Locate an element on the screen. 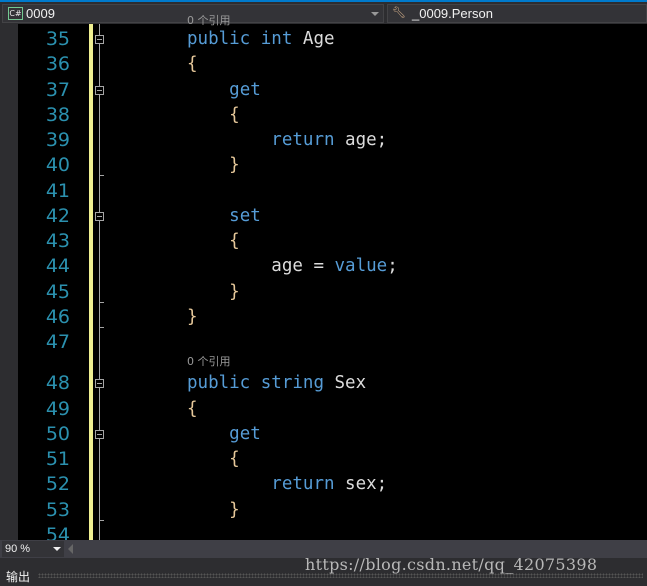 The height and width of the screenshot is (586, 647). scroll-left-icon is located at coordinates (70, 549).